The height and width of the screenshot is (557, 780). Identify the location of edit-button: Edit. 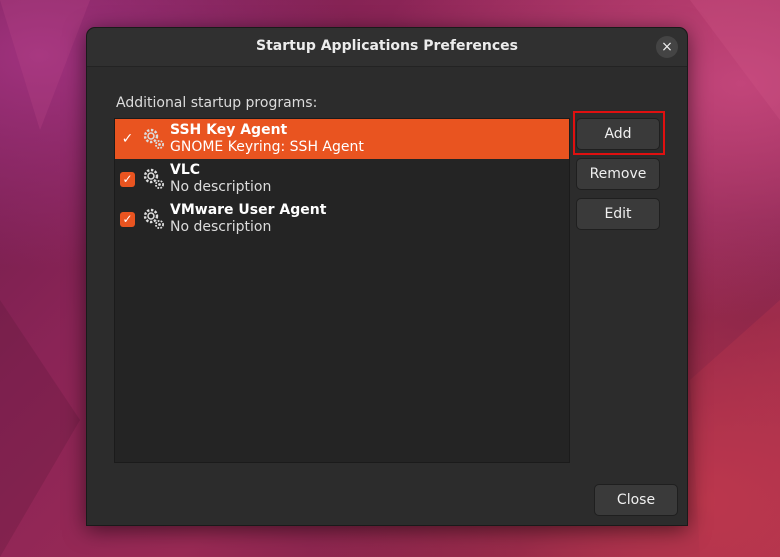
(618, 214).